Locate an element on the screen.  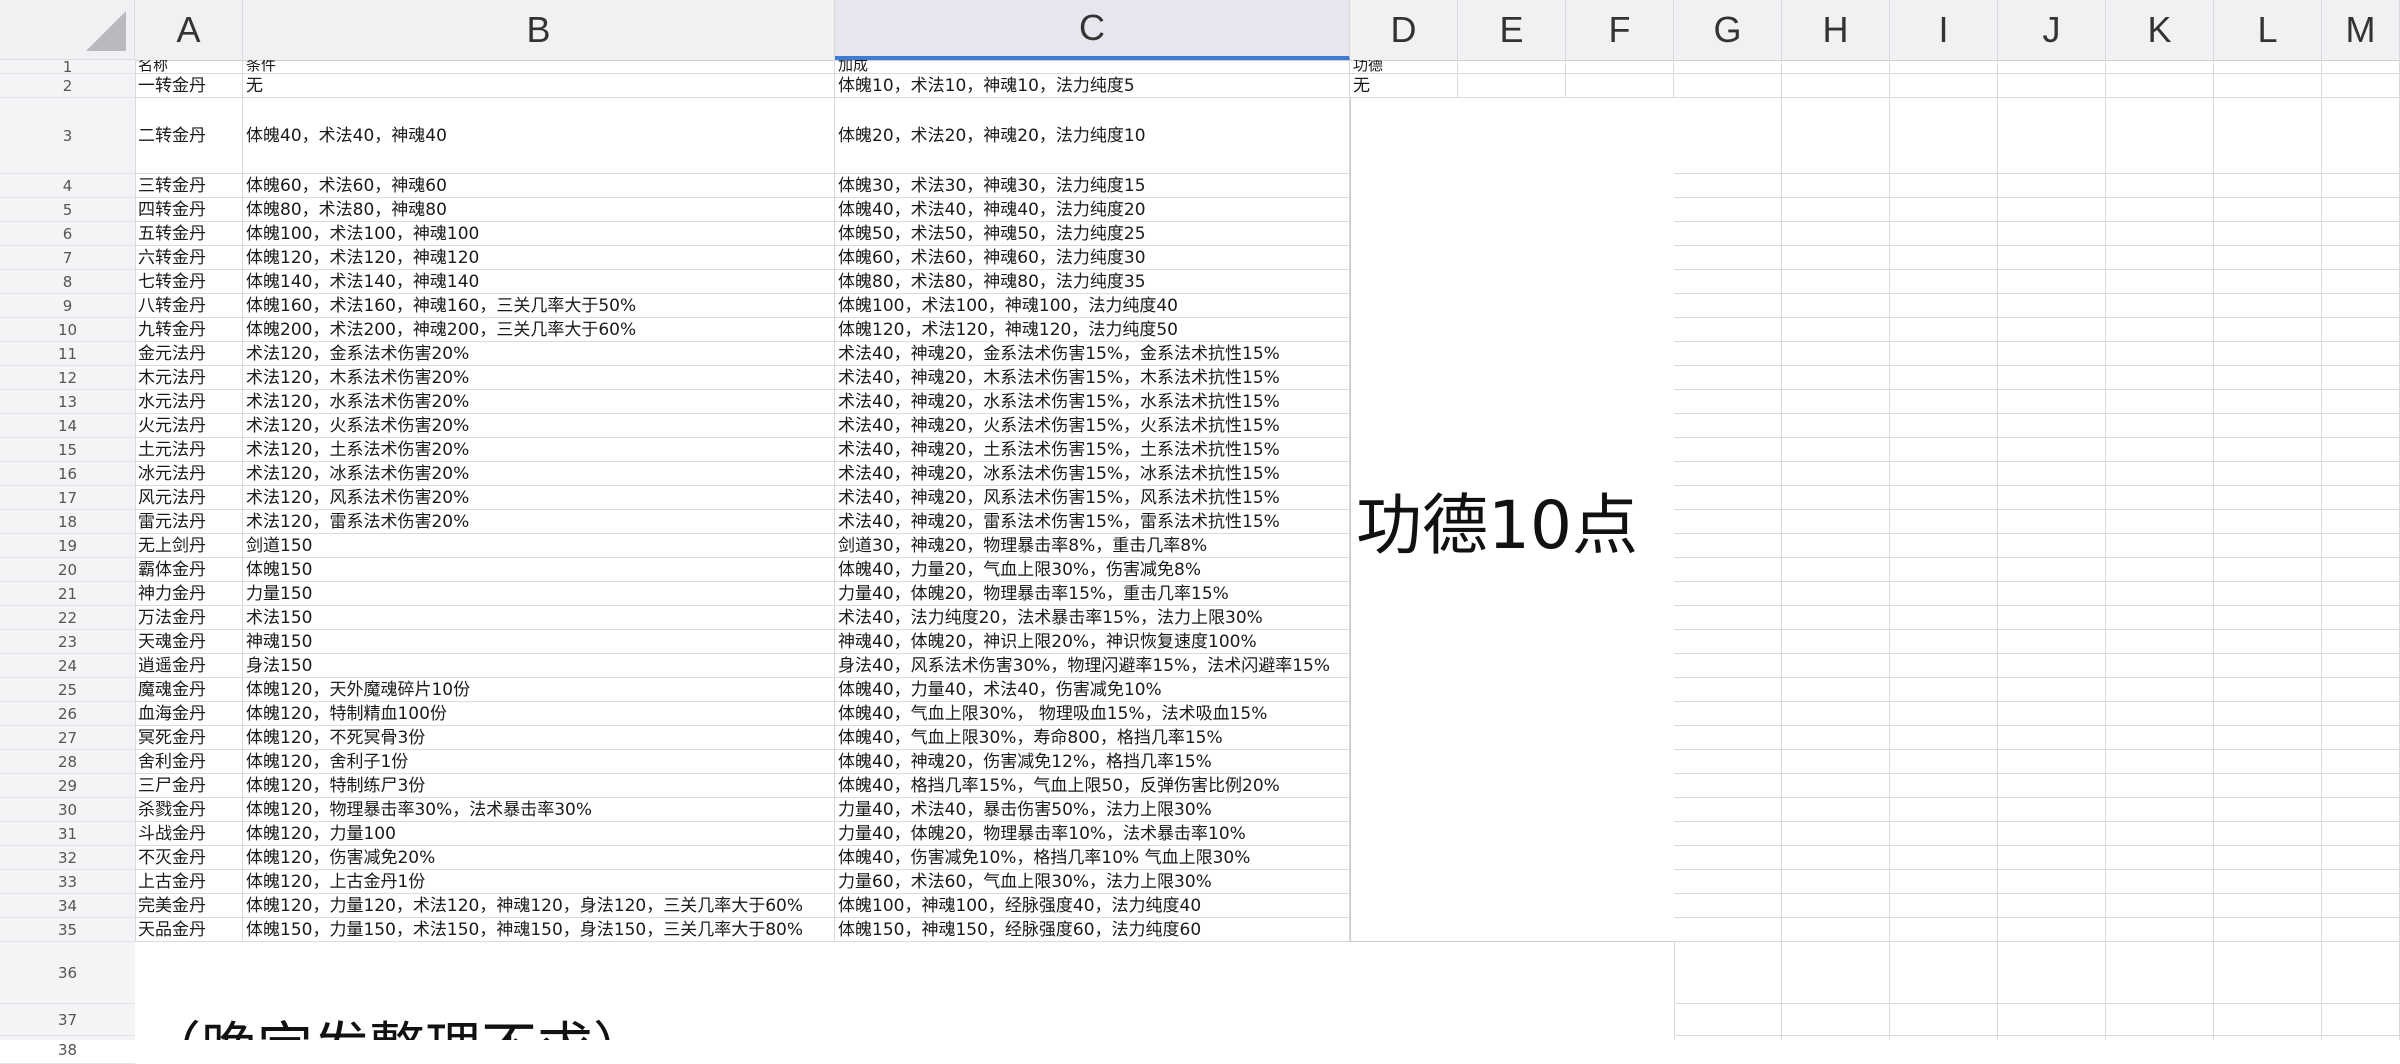
cell-b21: 力量150 is located at coordinates (277, 594).